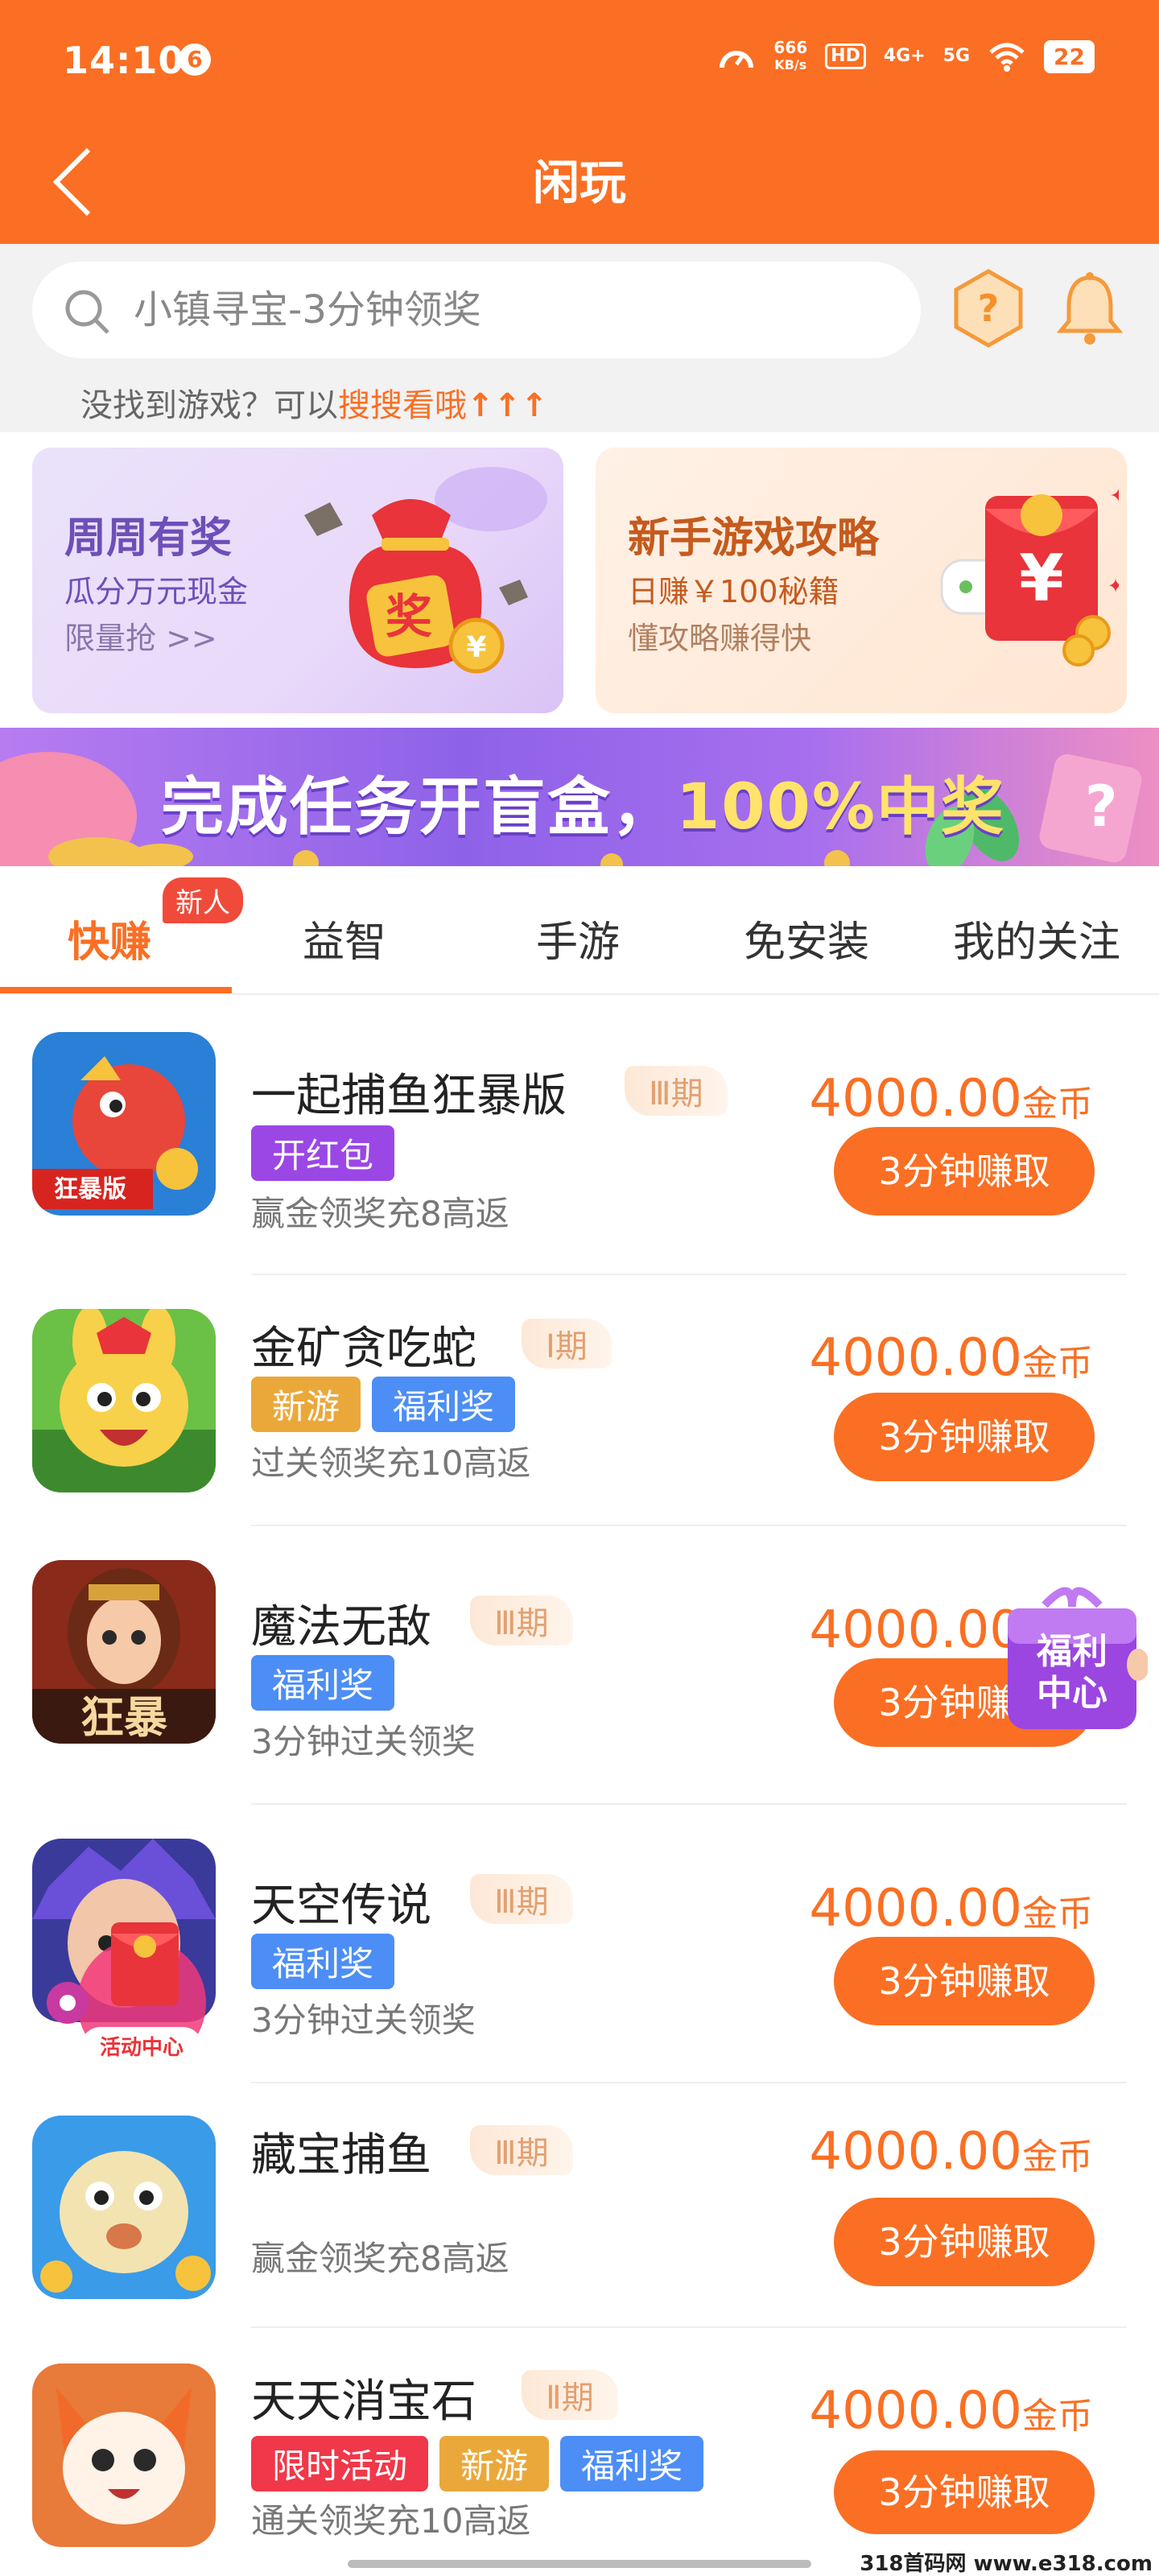  I want to click on search-hint-link: 搜搜看哦, so click(402, 405).